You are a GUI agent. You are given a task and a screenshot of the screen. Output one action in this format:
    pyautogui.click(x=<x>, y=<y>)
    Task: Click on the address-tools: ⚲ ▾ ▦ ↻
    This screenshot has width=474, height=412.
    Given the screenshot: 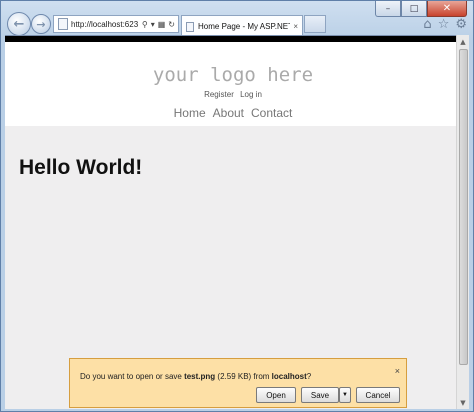 What is the action you would take?
    pyautogui.click(x=158, y=24)
    